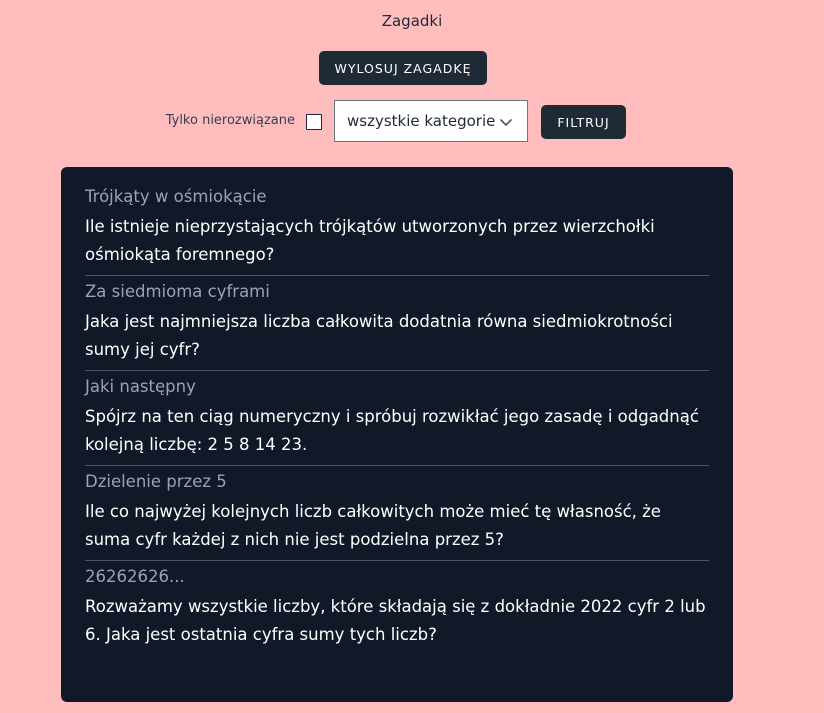  What do you see at coordinates (421, 121) in the screenshot?
I see `category-select-value: wszystkie kategorie` at bounding box center [421, 121].